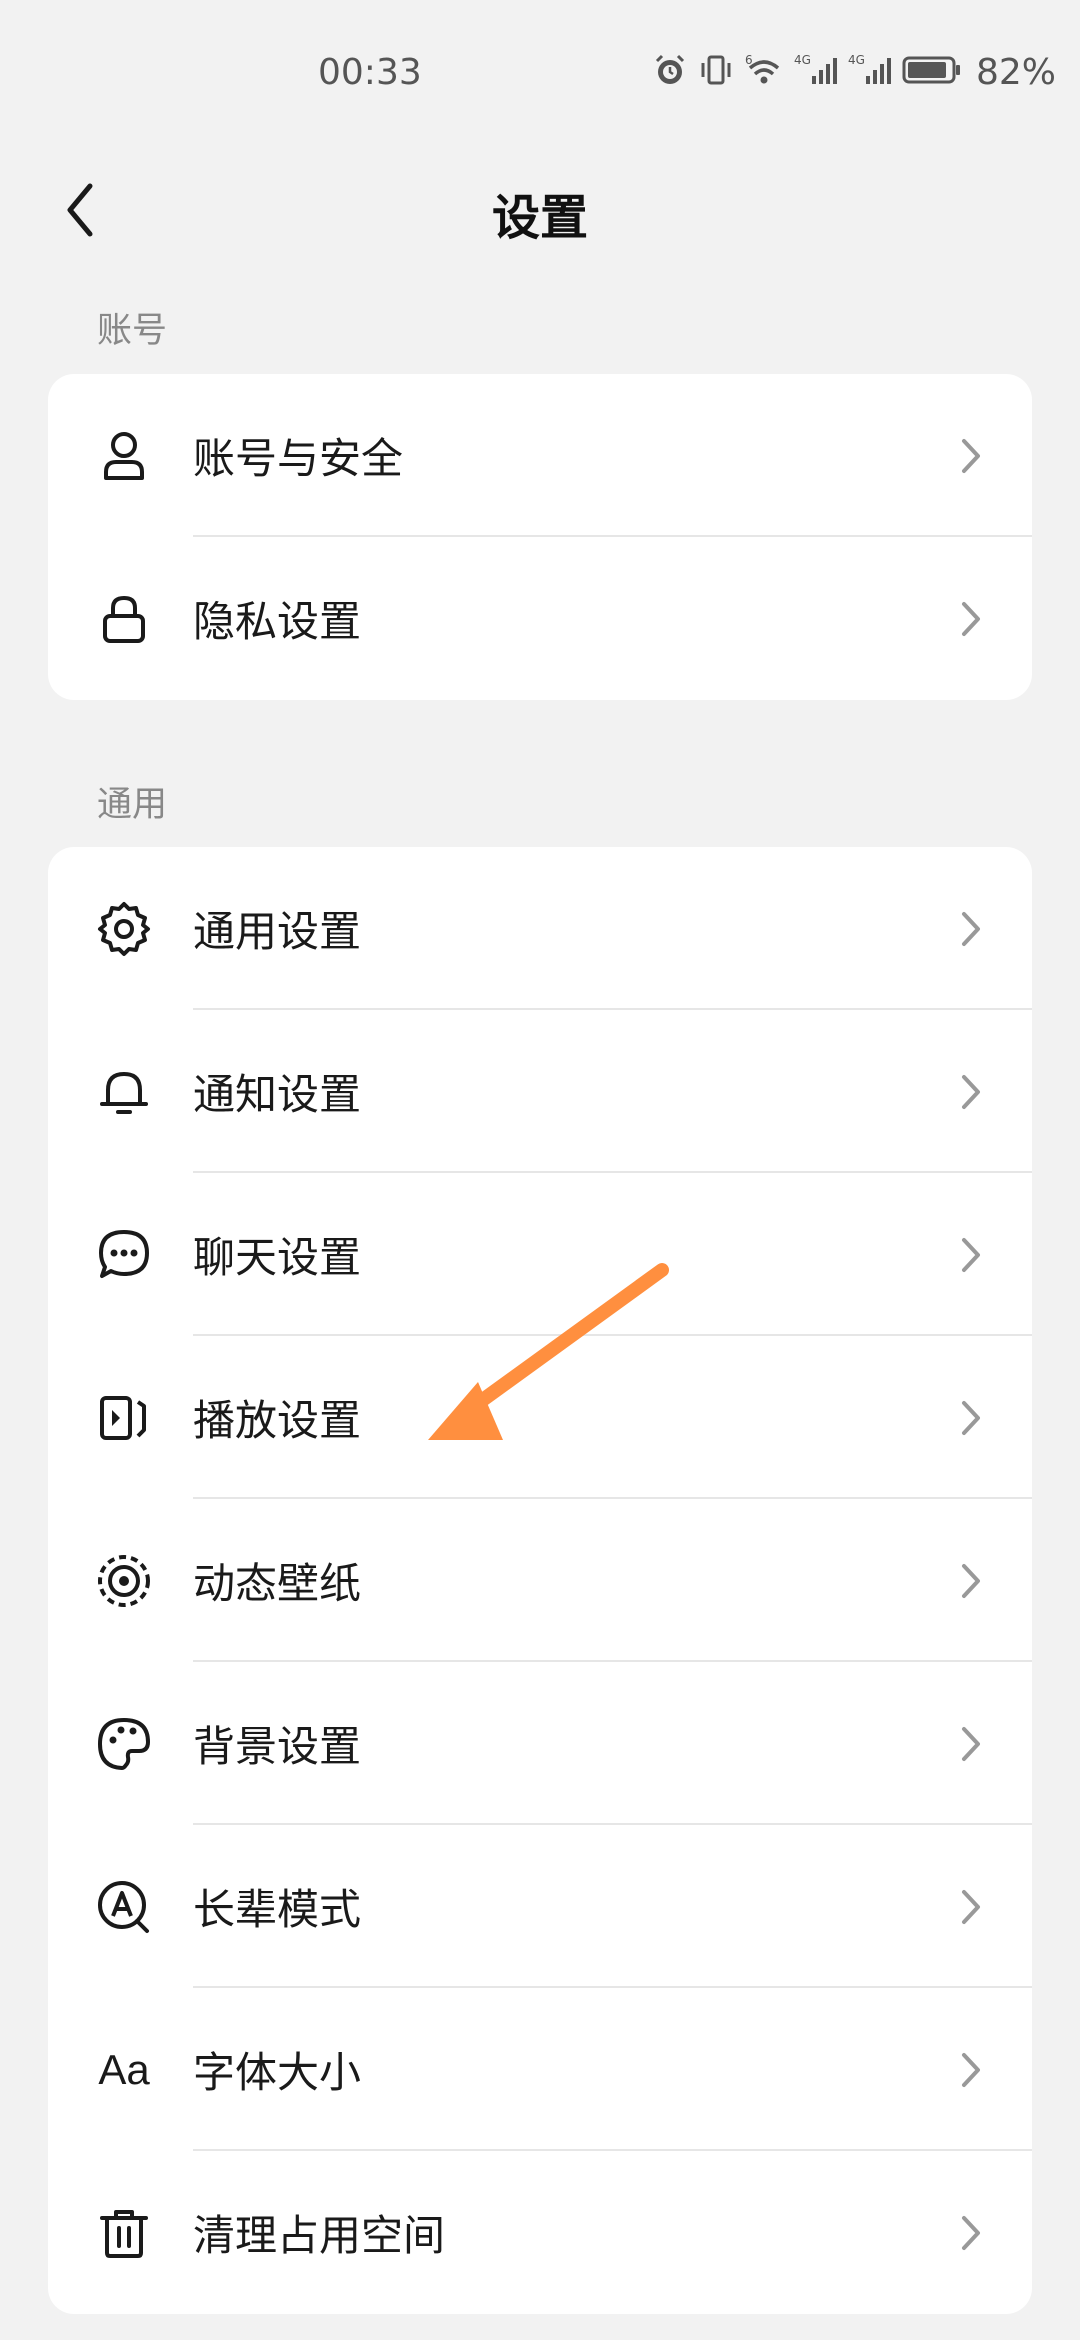 This screenshot has height=2340, width=1080. What do you see at coordinates (124, 1907) in the screenshot?
I see `elder-mode-icon` at bounding box center [124, 1907].